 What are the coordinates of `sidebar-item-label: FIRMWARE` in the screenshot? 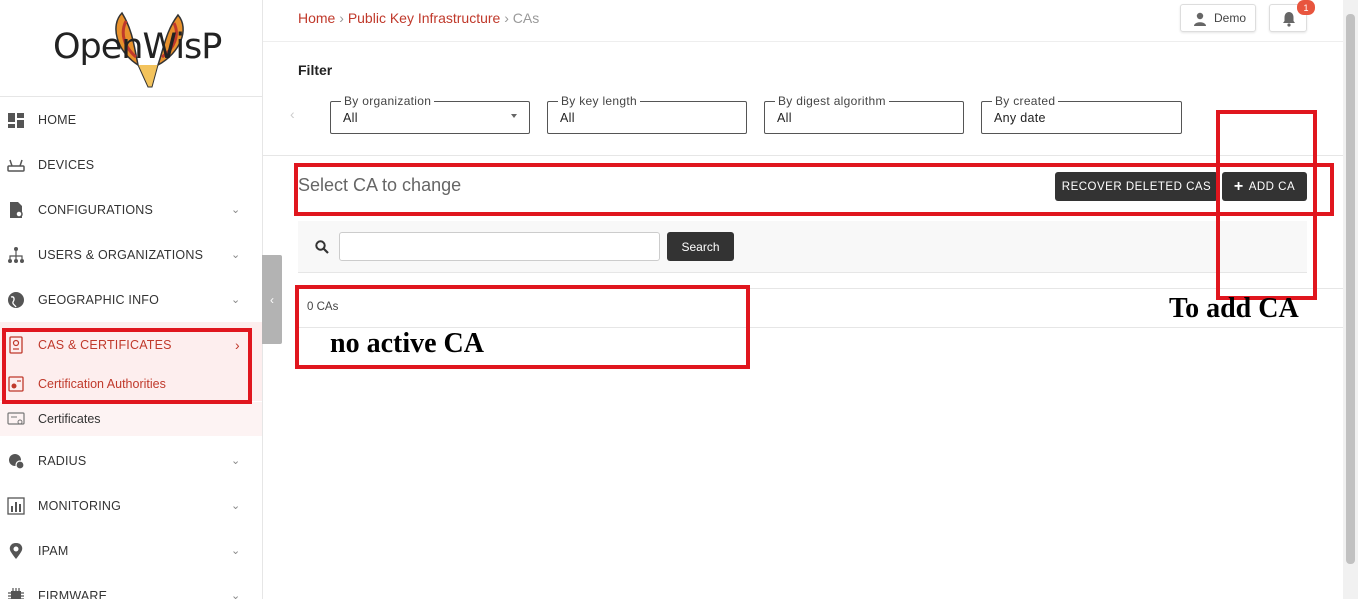 It's located at (73, 593).